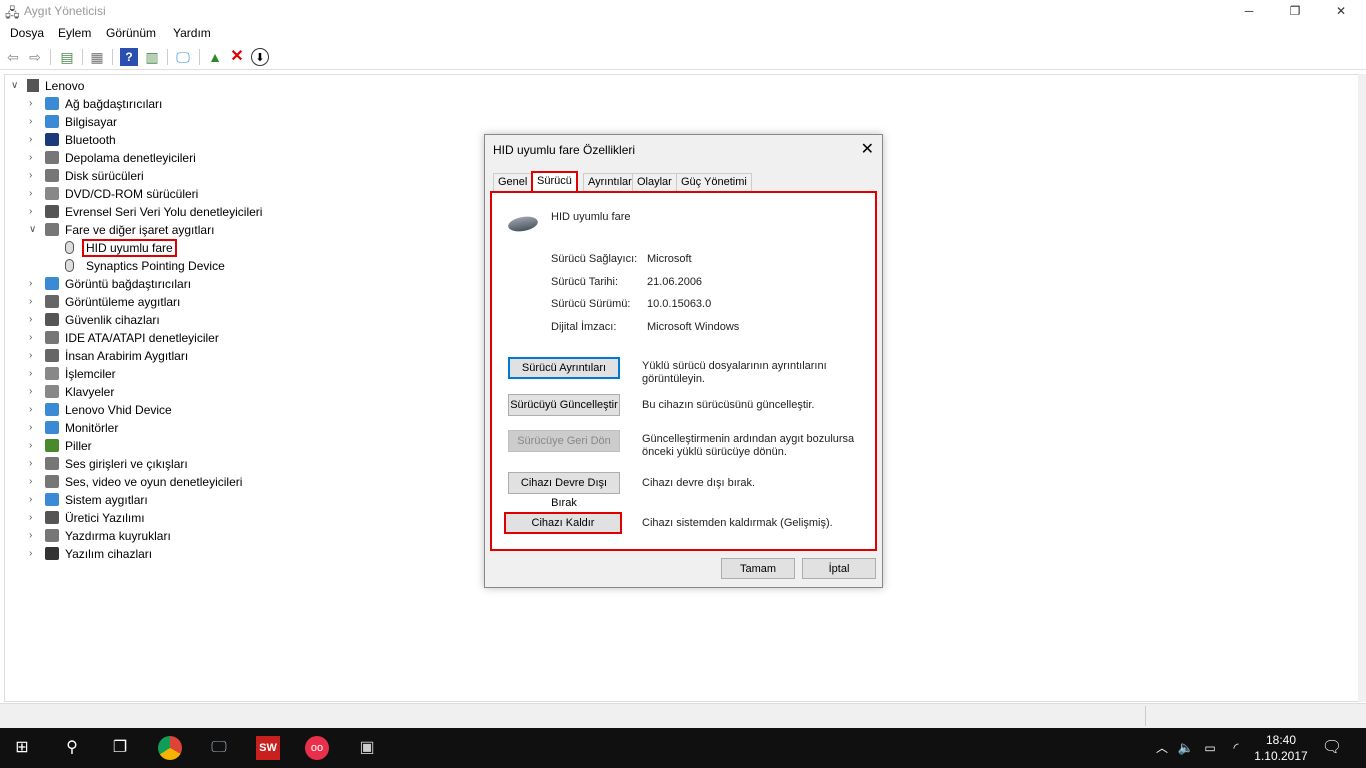 The height and width of the screenshot is (768, 1366). What do you see at coordinates (654, 182) in the screenshot?
I see `tab-olaylar: Olaylar` at bounding box center [654, 182].